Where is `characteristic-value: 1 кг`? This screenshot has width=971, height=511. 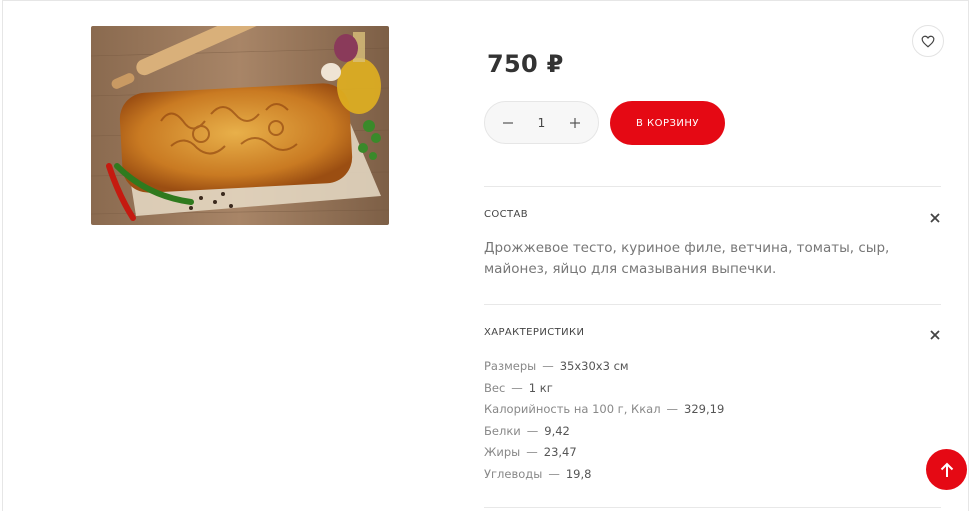
characteristic-value: 1 кг is located at coordinates (540, 387).